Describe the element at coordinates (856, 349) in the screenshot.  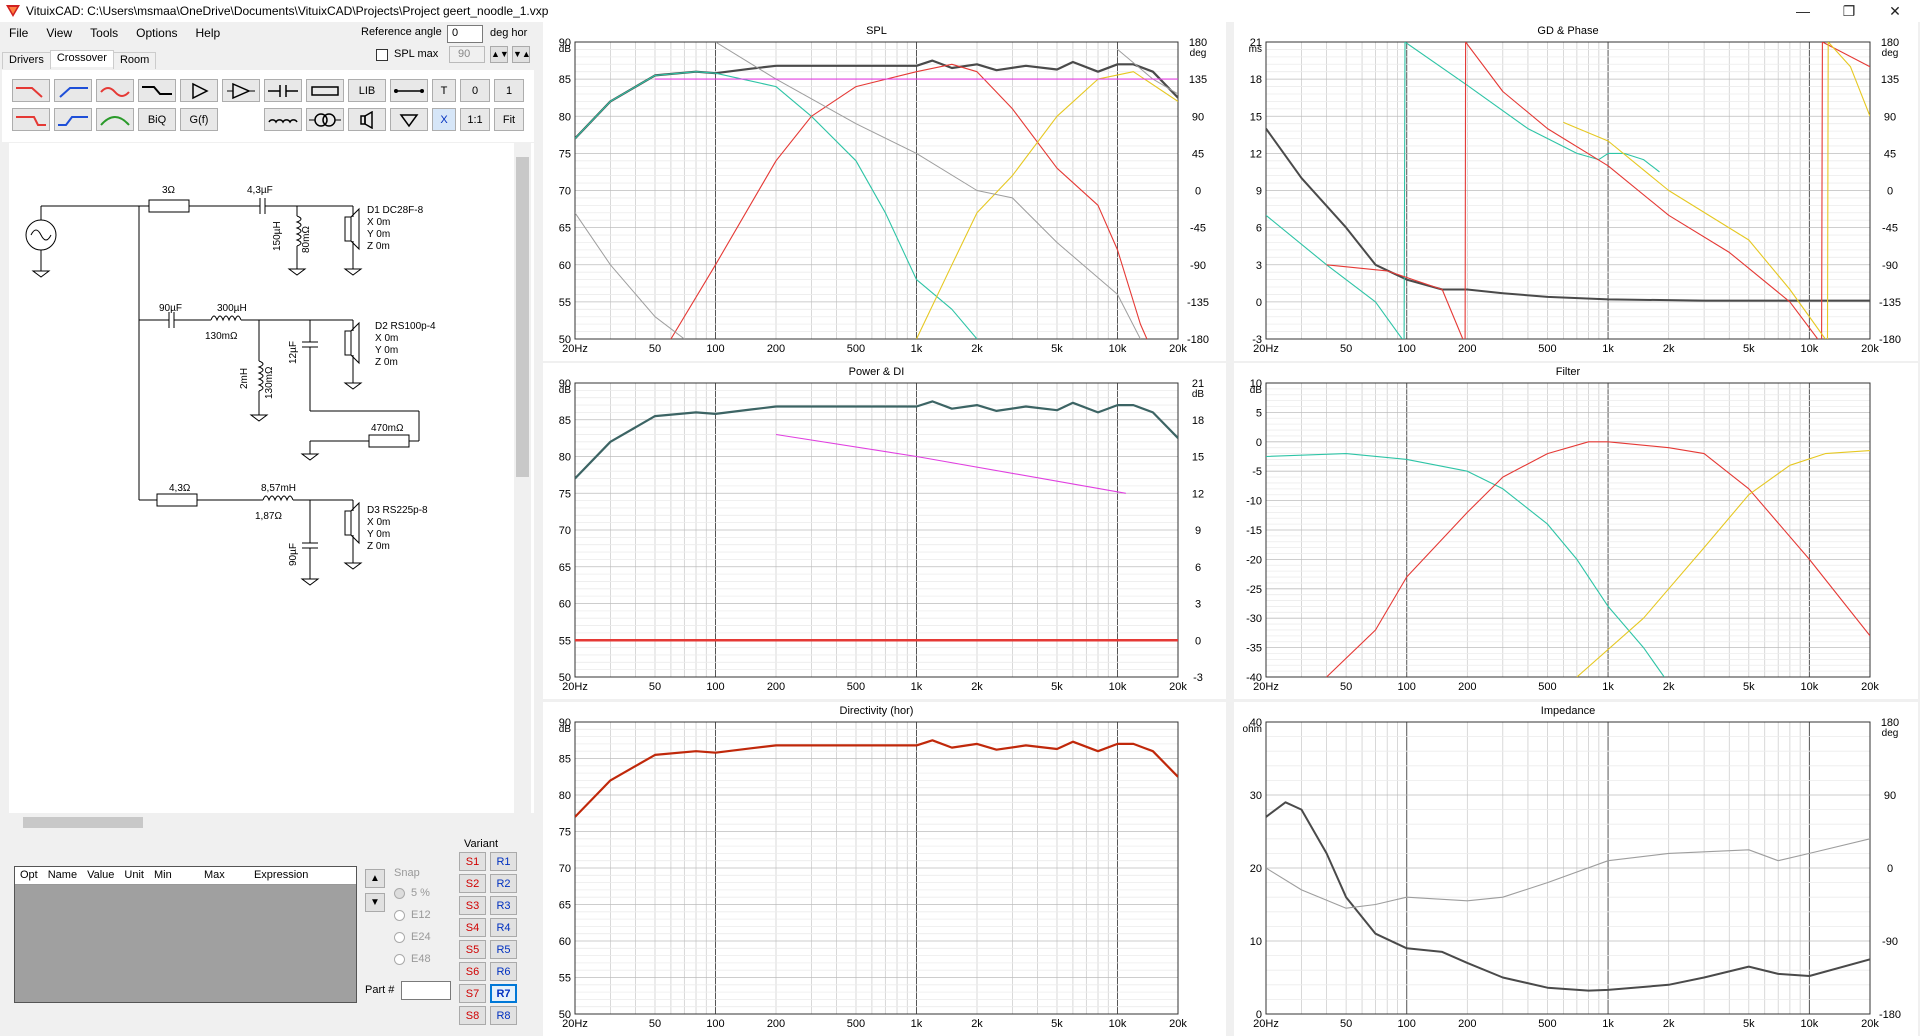
I see `x-tick-label: 500` at that location.